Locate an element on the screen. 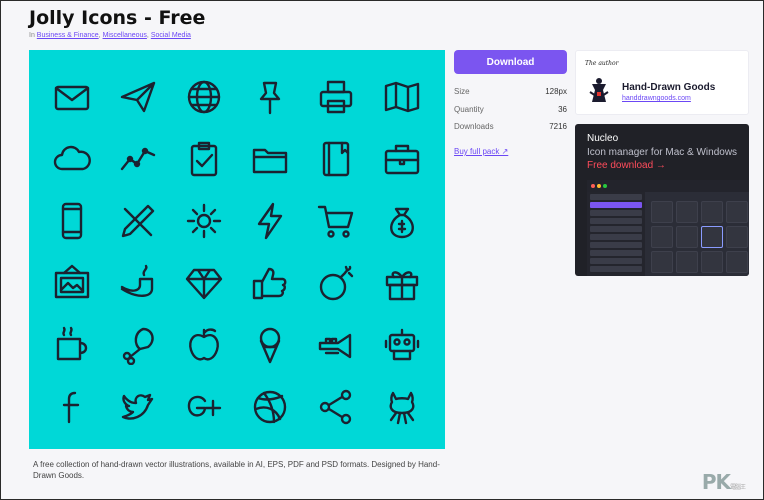  ad-window-sidebar is located at coordinates (616, 234).